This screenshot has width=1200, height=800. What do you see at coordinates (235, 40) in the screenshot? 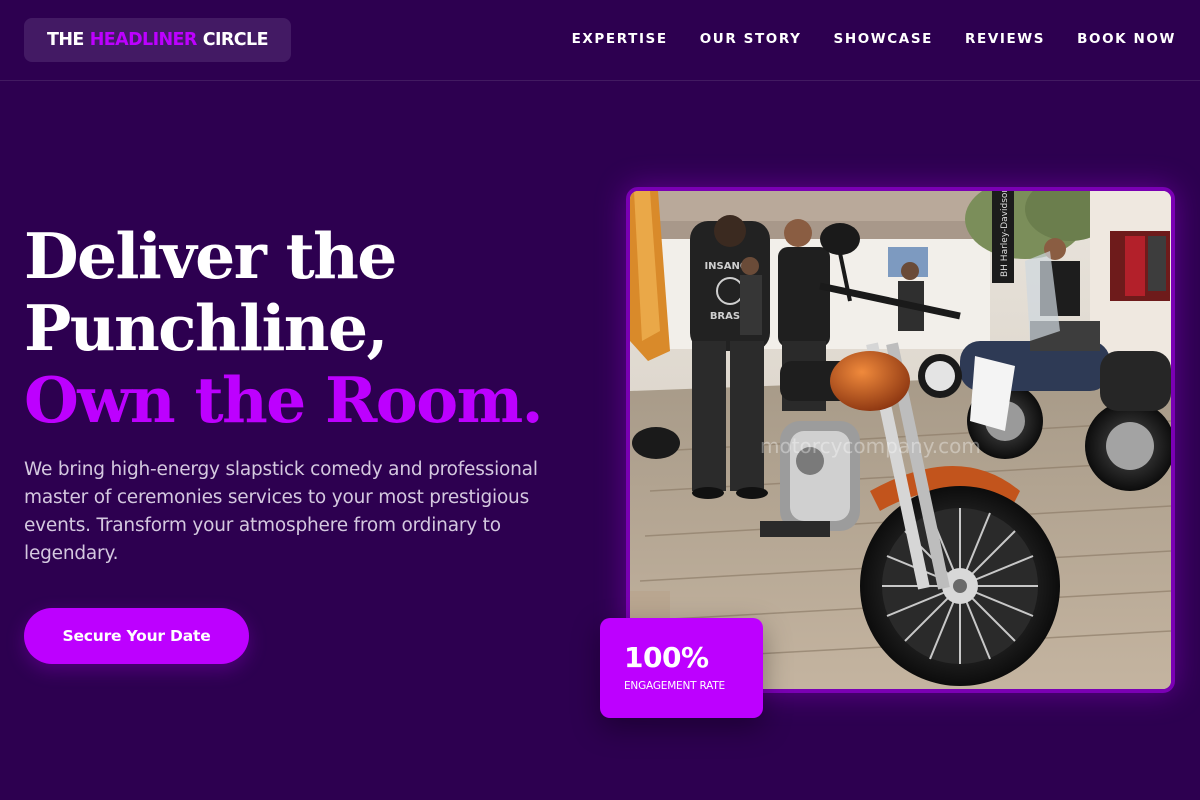
I see `brand-part-circle: CIRCLE` at bounding box center [235, 40].